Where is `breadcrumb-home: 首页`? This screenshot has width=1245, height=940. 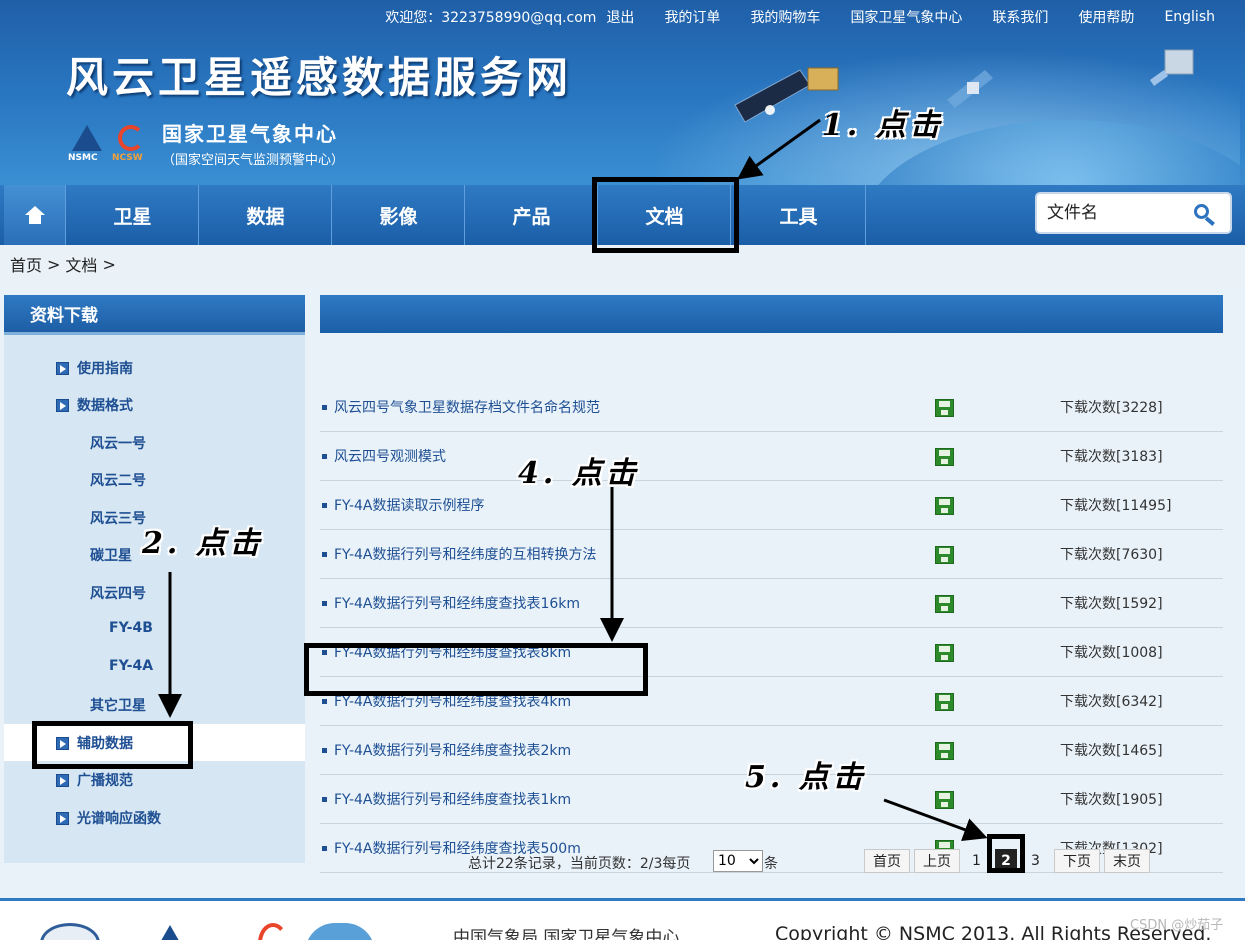
breadcrumb-home: 首页 is located at coordinates (26, 264).